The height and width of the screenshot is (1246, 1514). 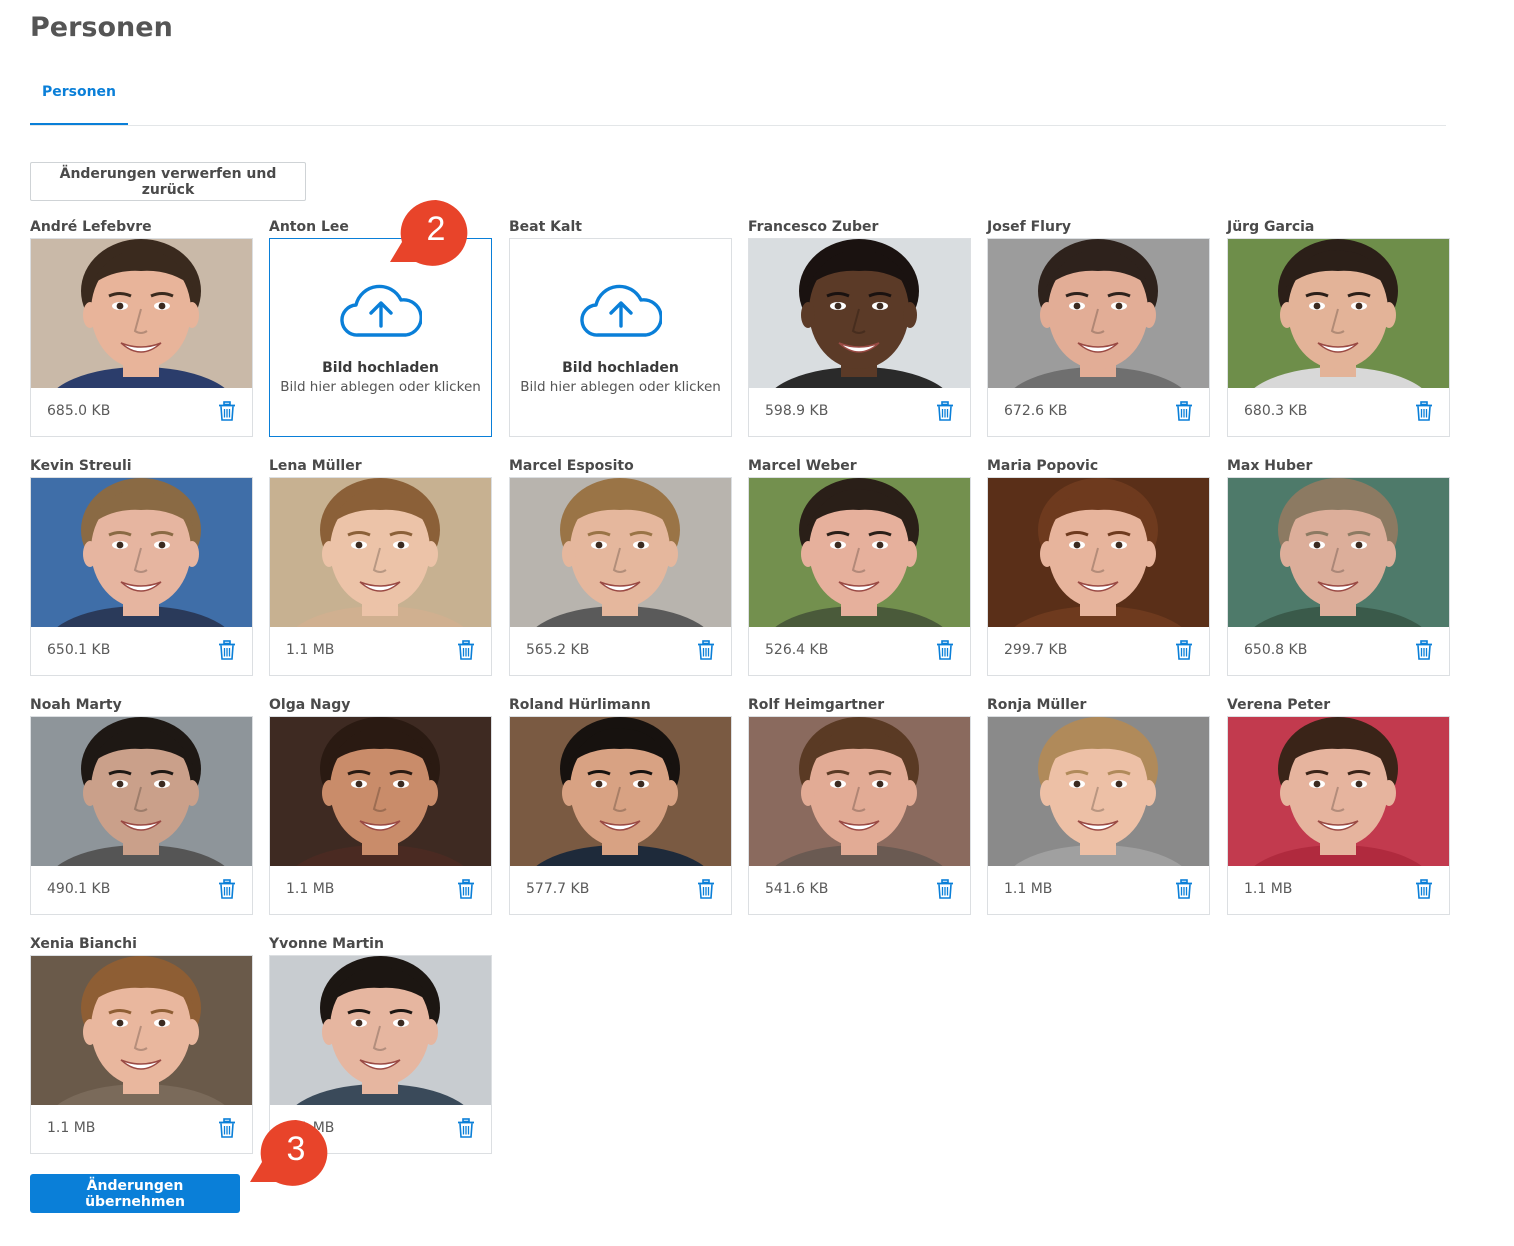 What do you see at coordinates (141, 651) in the screenshot?
I see `image-footer: 650.1 KB` at bounding box center [141, 651].